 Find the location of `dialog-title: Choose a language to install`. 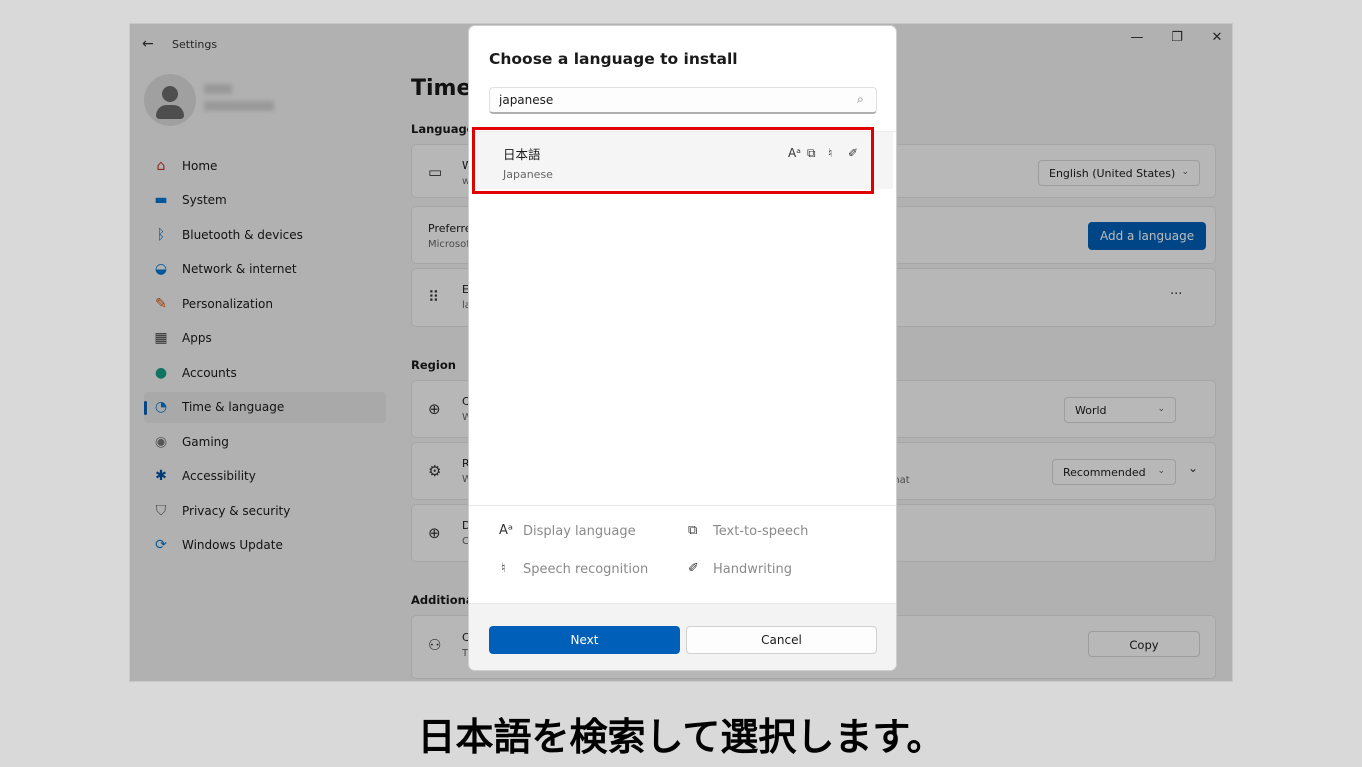

dialog-title: Choose a language to install is located at coordinates (613, 59).